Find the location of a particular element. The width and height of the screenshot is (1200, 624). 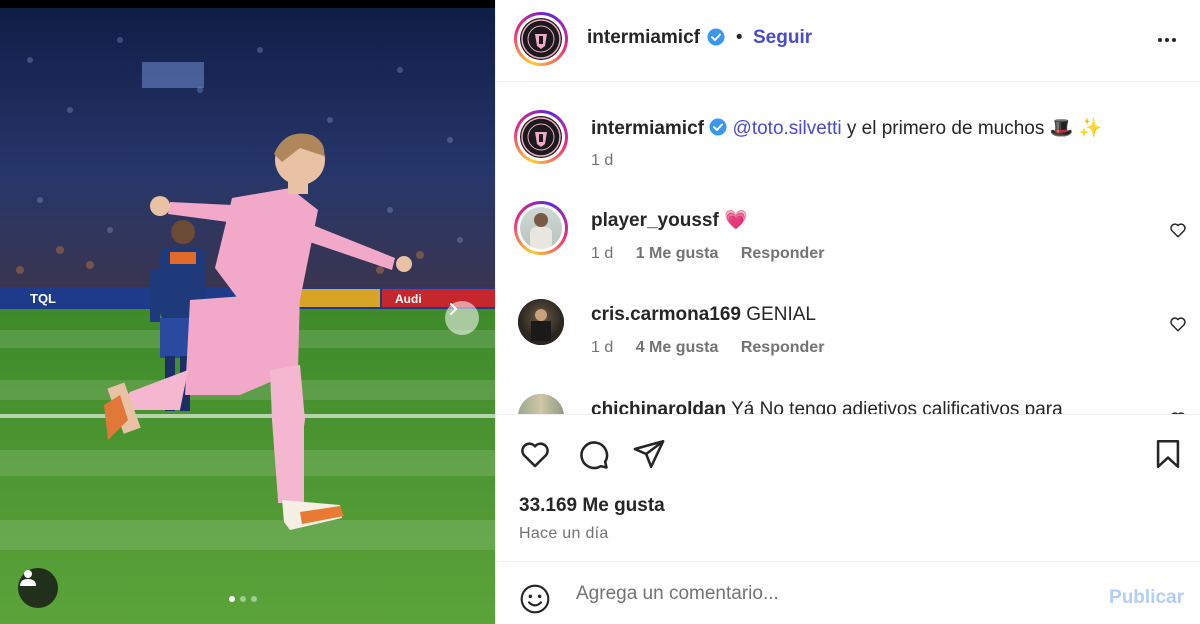

commenter-username: cris.carmona169 is located at coordinates (666, 314).